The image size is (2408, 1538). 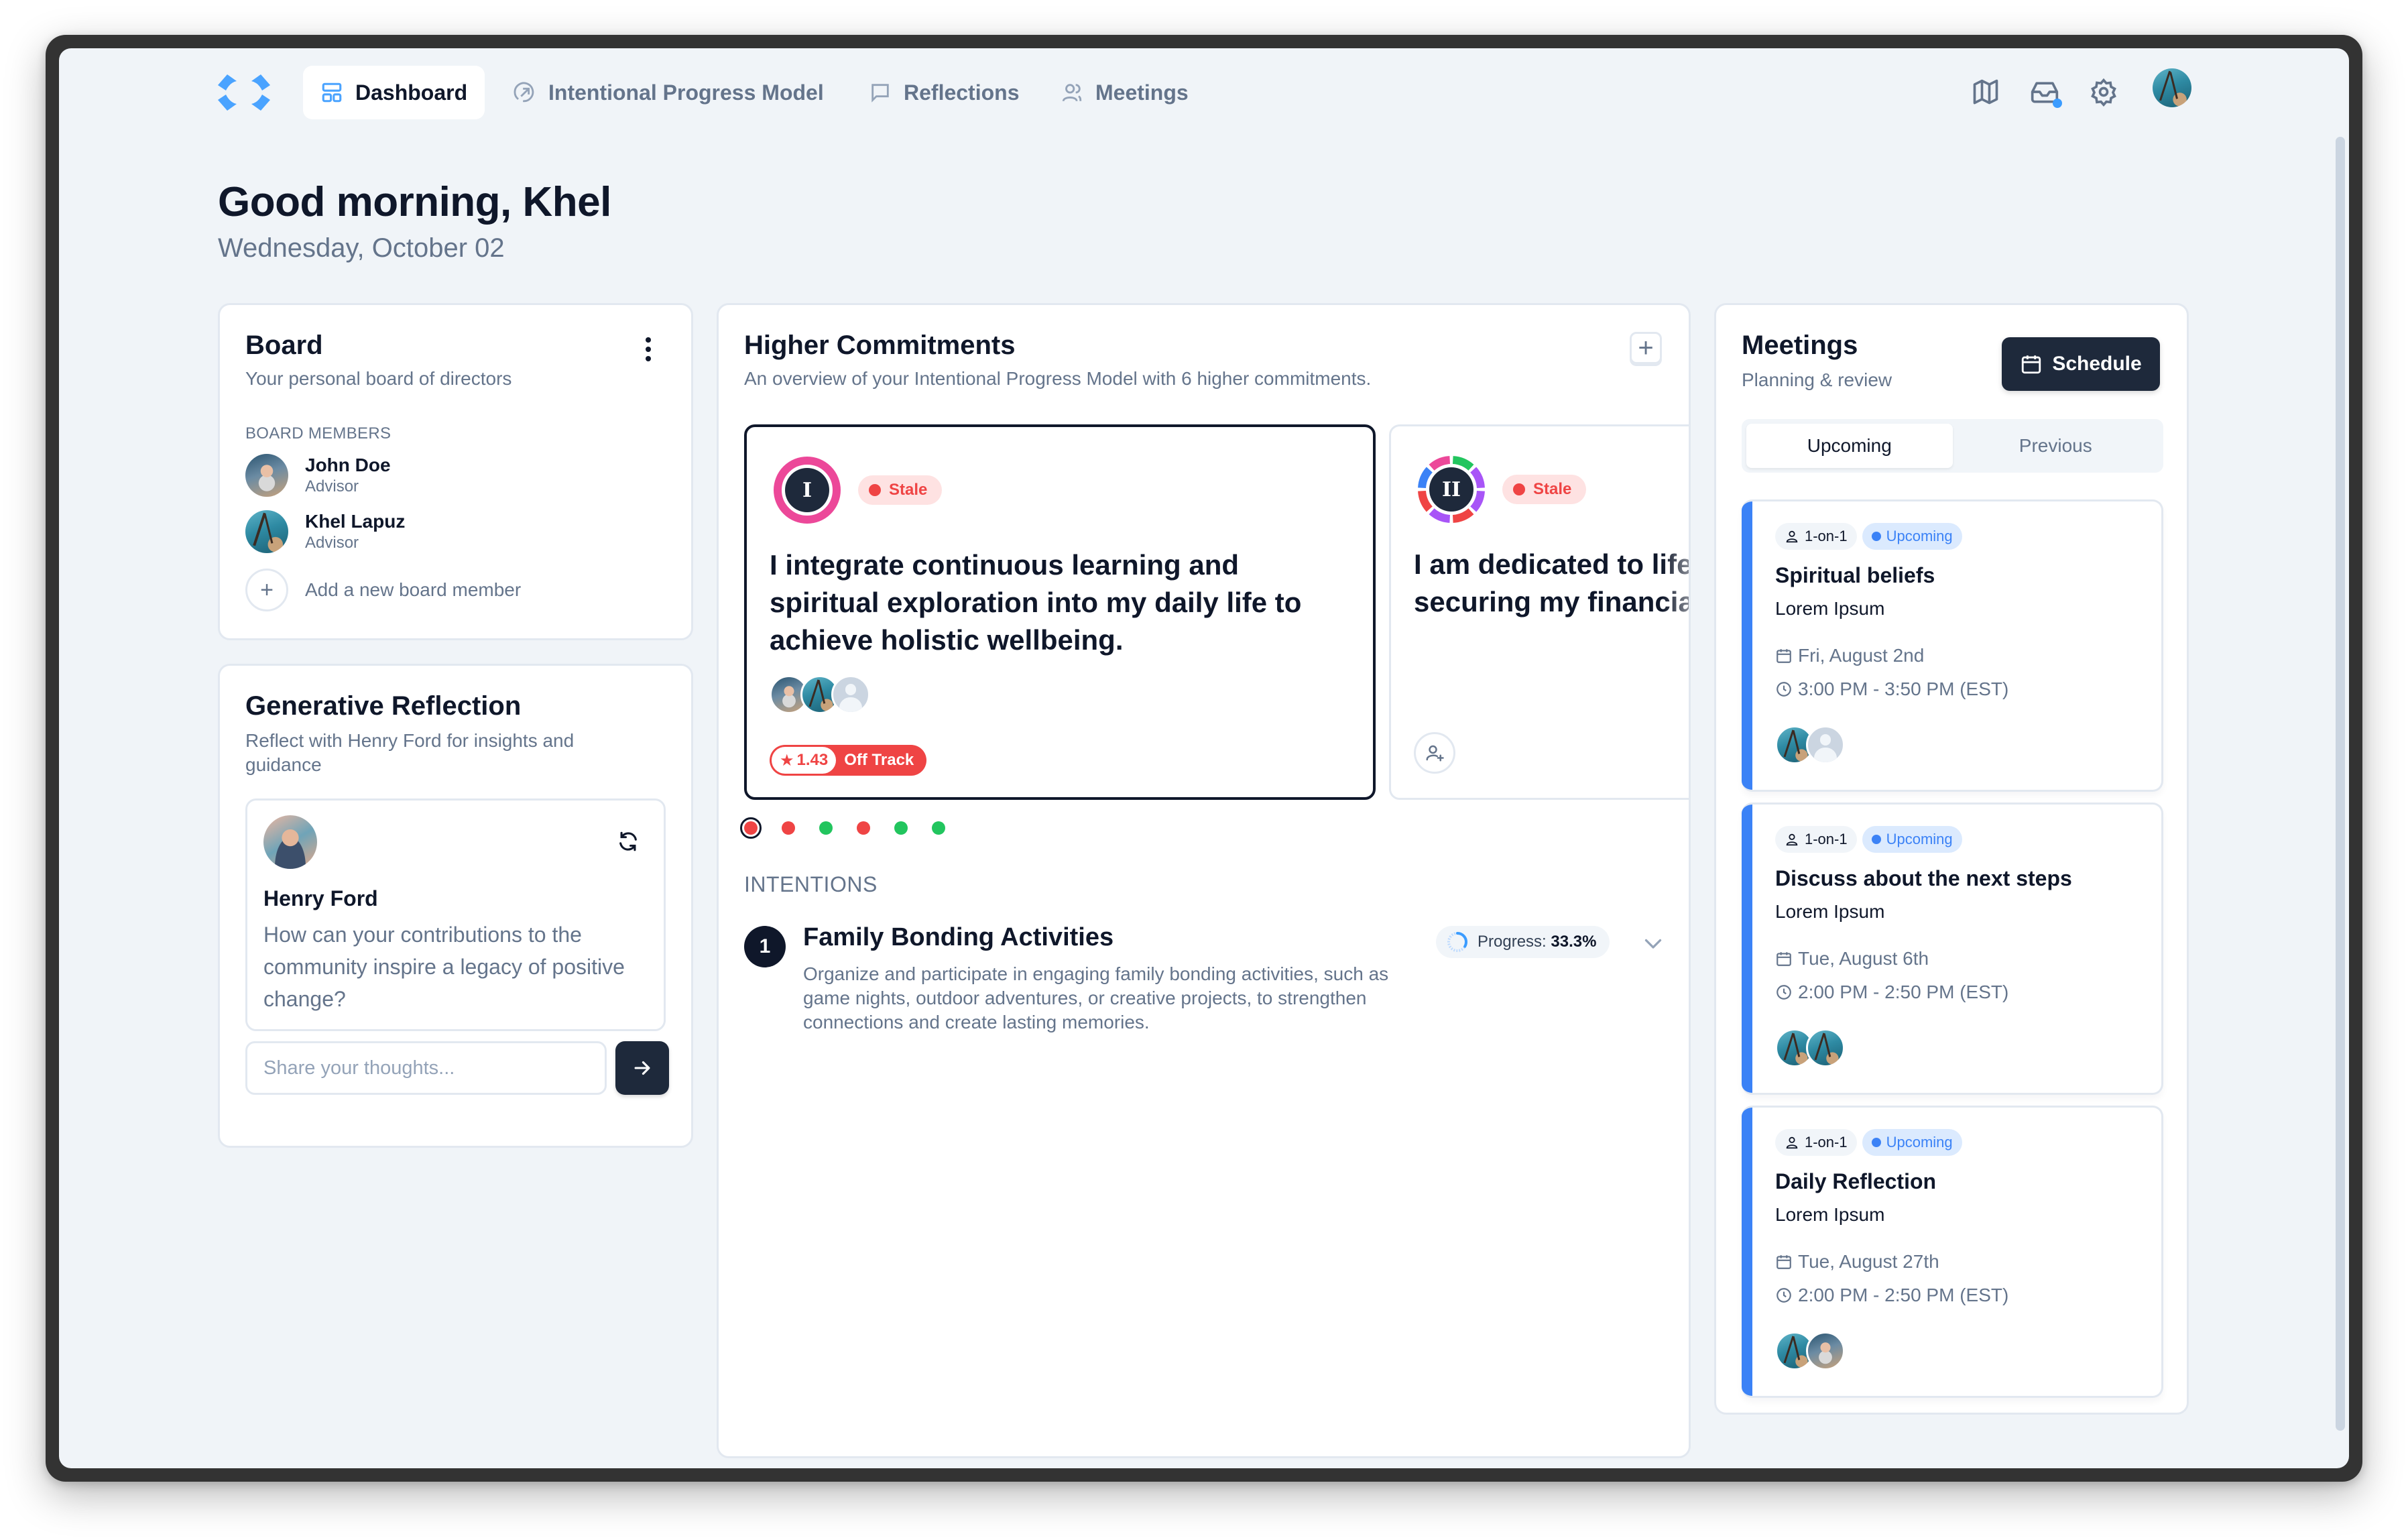 What do you see at coordinates (1646, 348) in the screenshot?
I see `add-commitment-button: +` at bounding box center [1646, 348].